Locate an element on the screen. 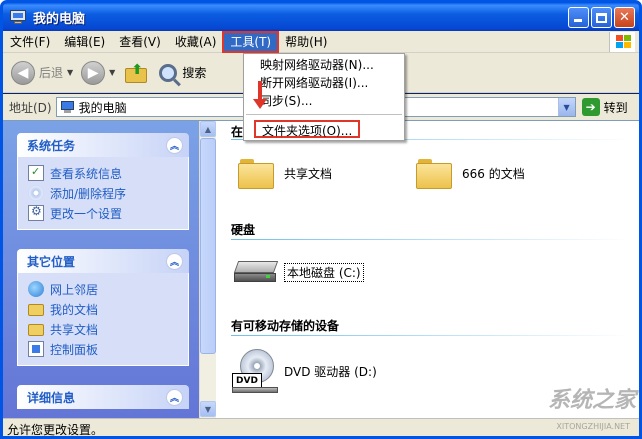 This screenshot has height=439, width=642. minimize-button is located at coordinates (578, 17).